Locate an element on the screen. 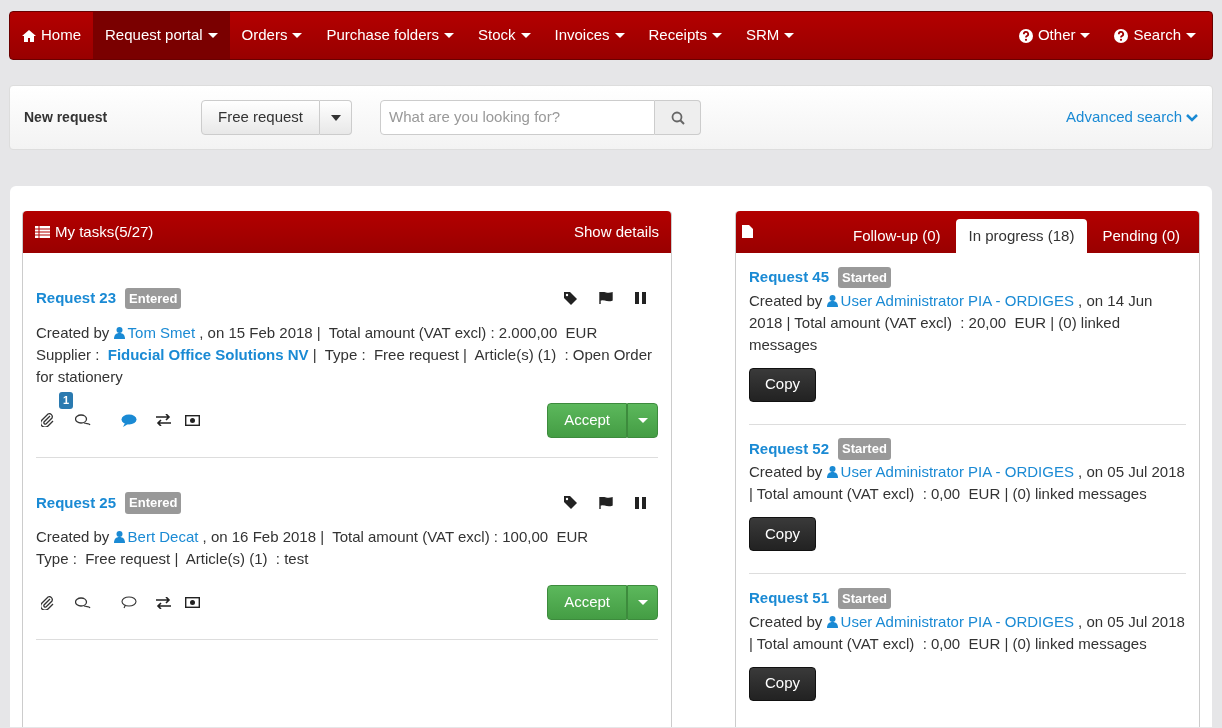 Image resolution: width=1222 pixels, height=728 pixels. nav-item: Purchase folders is located at coordinates (390, 35).